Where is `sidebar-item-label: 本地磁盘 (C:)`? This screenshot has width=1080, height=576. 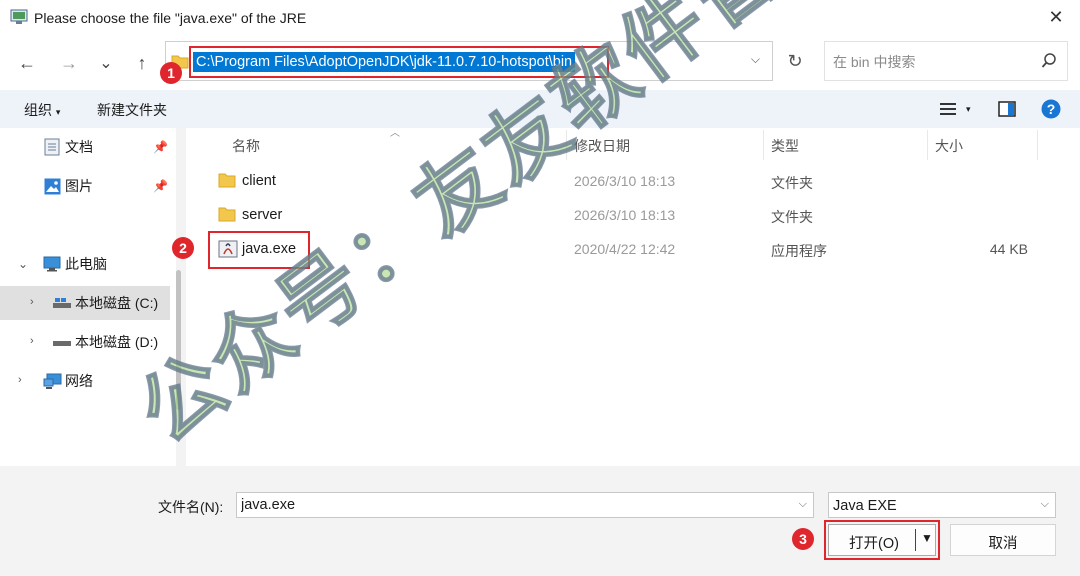 sidebar-item-label: 本地磁盘 (C:) is located at coordinates (117, 303).